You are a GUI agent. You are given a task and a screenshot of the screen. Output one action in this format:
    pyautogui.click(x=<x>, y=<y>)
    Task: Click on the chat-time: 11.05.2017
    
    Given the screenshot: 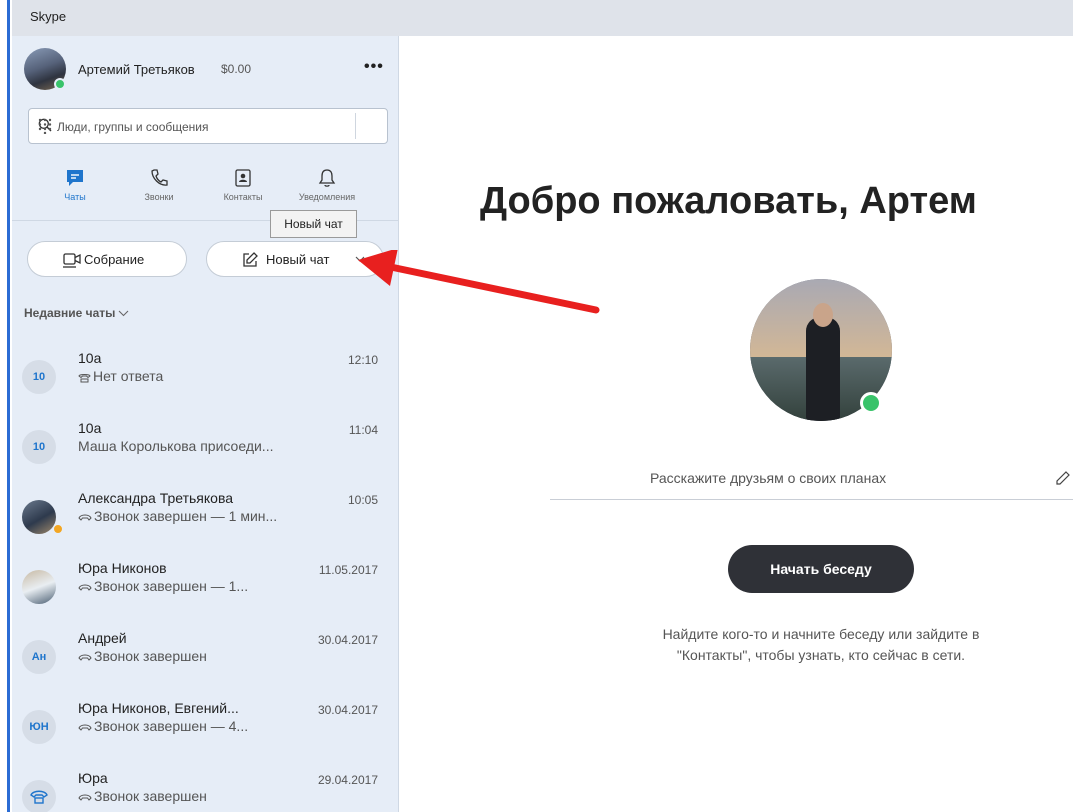 What is the action you would take?
    pyautogui.click(x=348, y=570)
    